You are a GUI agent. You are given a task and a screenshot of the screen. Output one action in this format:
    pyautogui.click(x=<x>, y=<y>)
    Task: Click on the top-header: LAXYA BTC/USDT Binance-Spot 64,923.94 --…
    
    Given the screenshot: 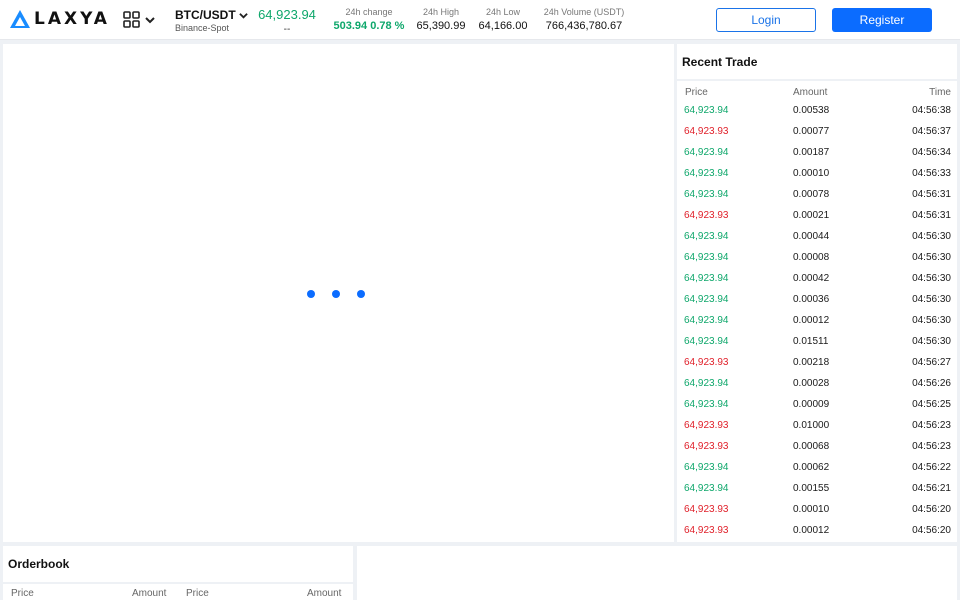 What is the action you would take?
    pyautogui.click(x=480, y=20)
    